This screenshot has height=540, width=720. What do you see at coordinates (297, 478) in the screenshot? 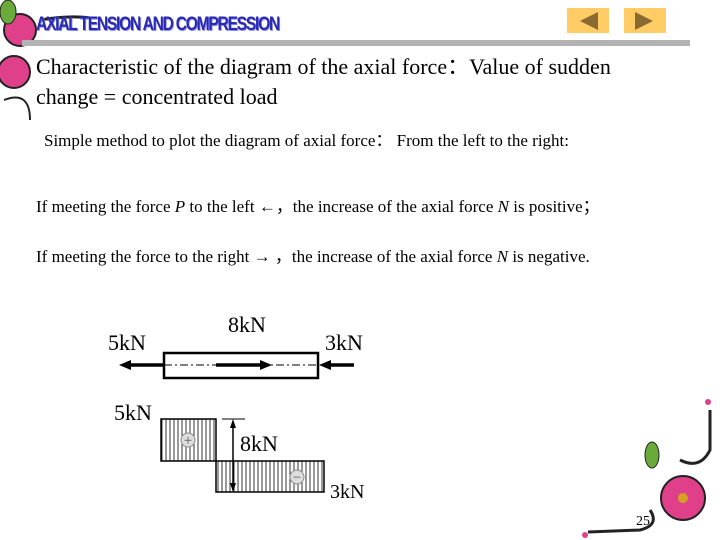
I see `negative-sign: −` at bounding box center [297, 478].